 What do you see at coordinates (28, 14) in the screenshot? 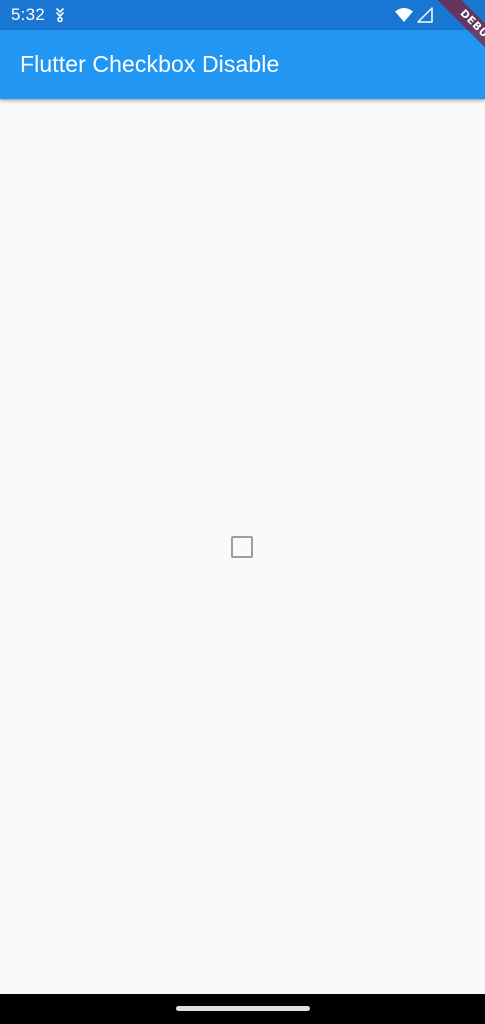
I see `status-time: 5:32` at bounding box center [28, 14].